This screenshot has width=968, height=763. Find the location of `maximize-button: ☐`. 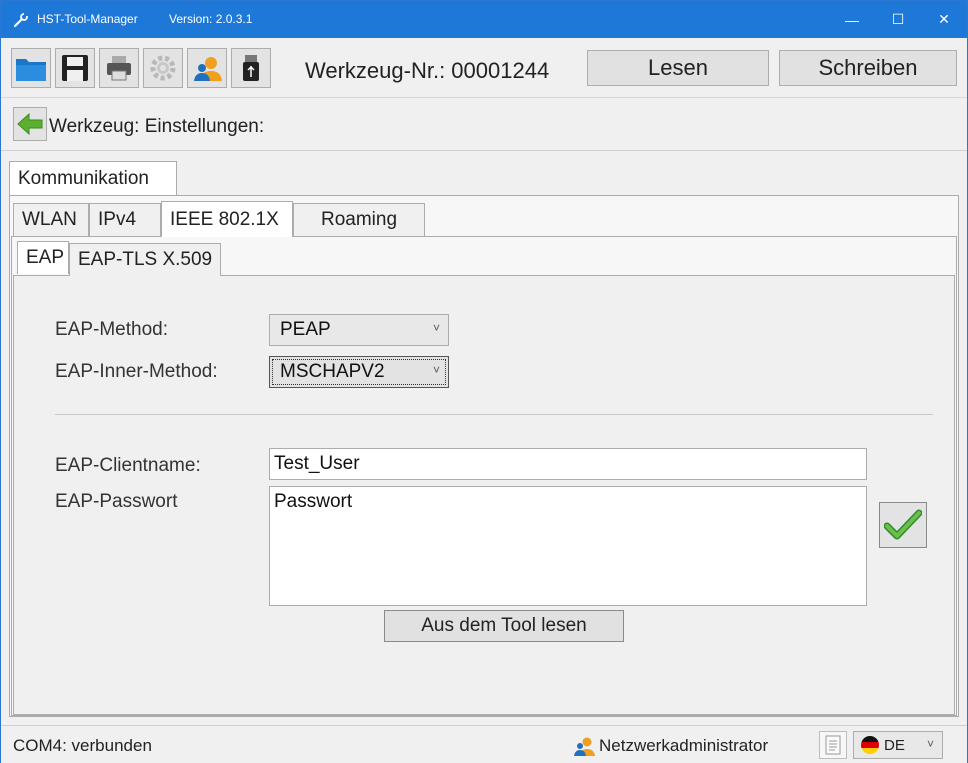

maximize-button: ☐ is located at coordinates (898, 19).